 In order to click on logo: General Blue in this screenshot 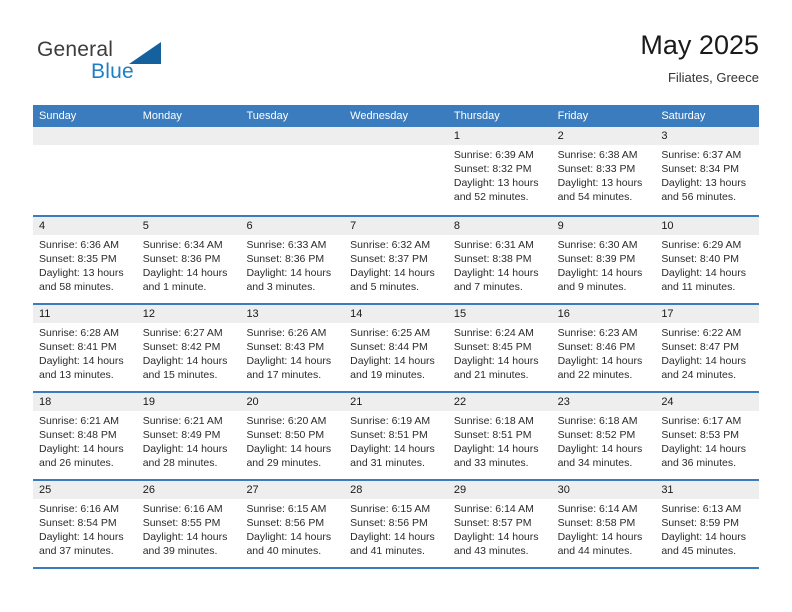, I will do `click(148, 59)`.